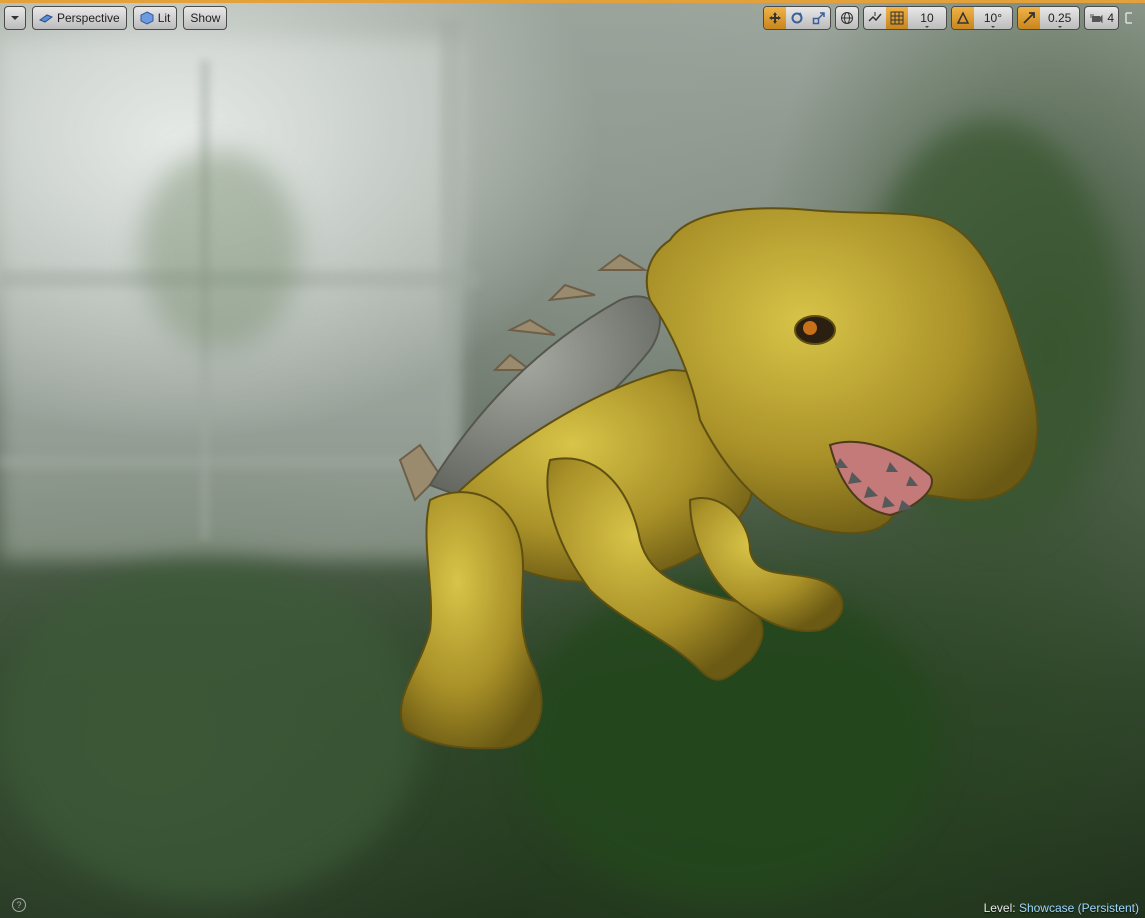 This screenshot has width=1145, height=918. Describe the element at coordinates (1110, 18) in the screenshot. I see `camera-speed-value: 4` at that location.